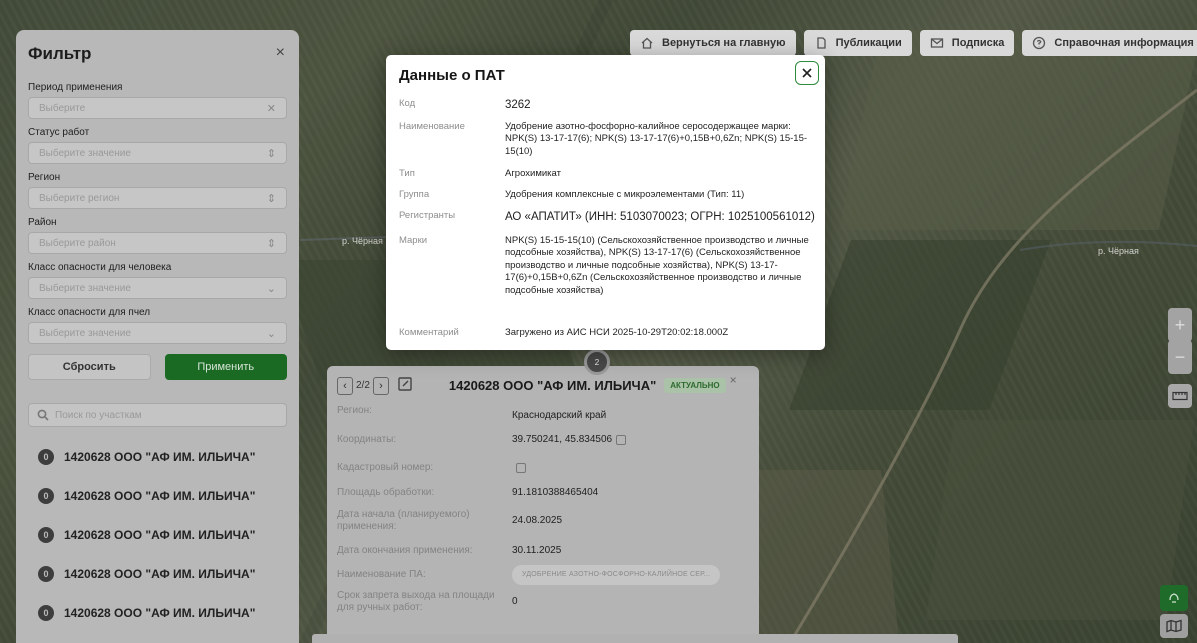 This screenshot has width=1197, height=643. Describe the element at coordinates (647, 43) in the screenshot. I see `home-icon` at that location.